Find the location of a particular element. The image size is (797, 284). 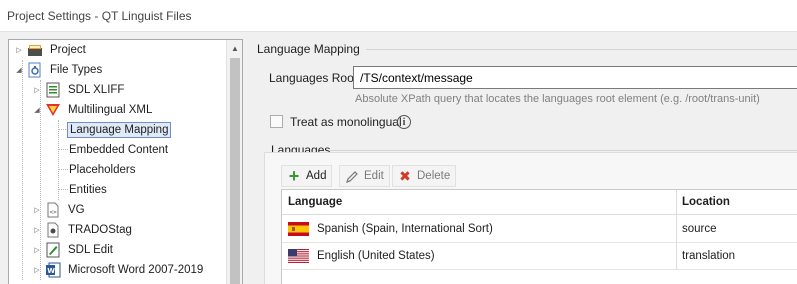

tree-item-embedded-content: Embedded Content is located at coordinates (118, 150).